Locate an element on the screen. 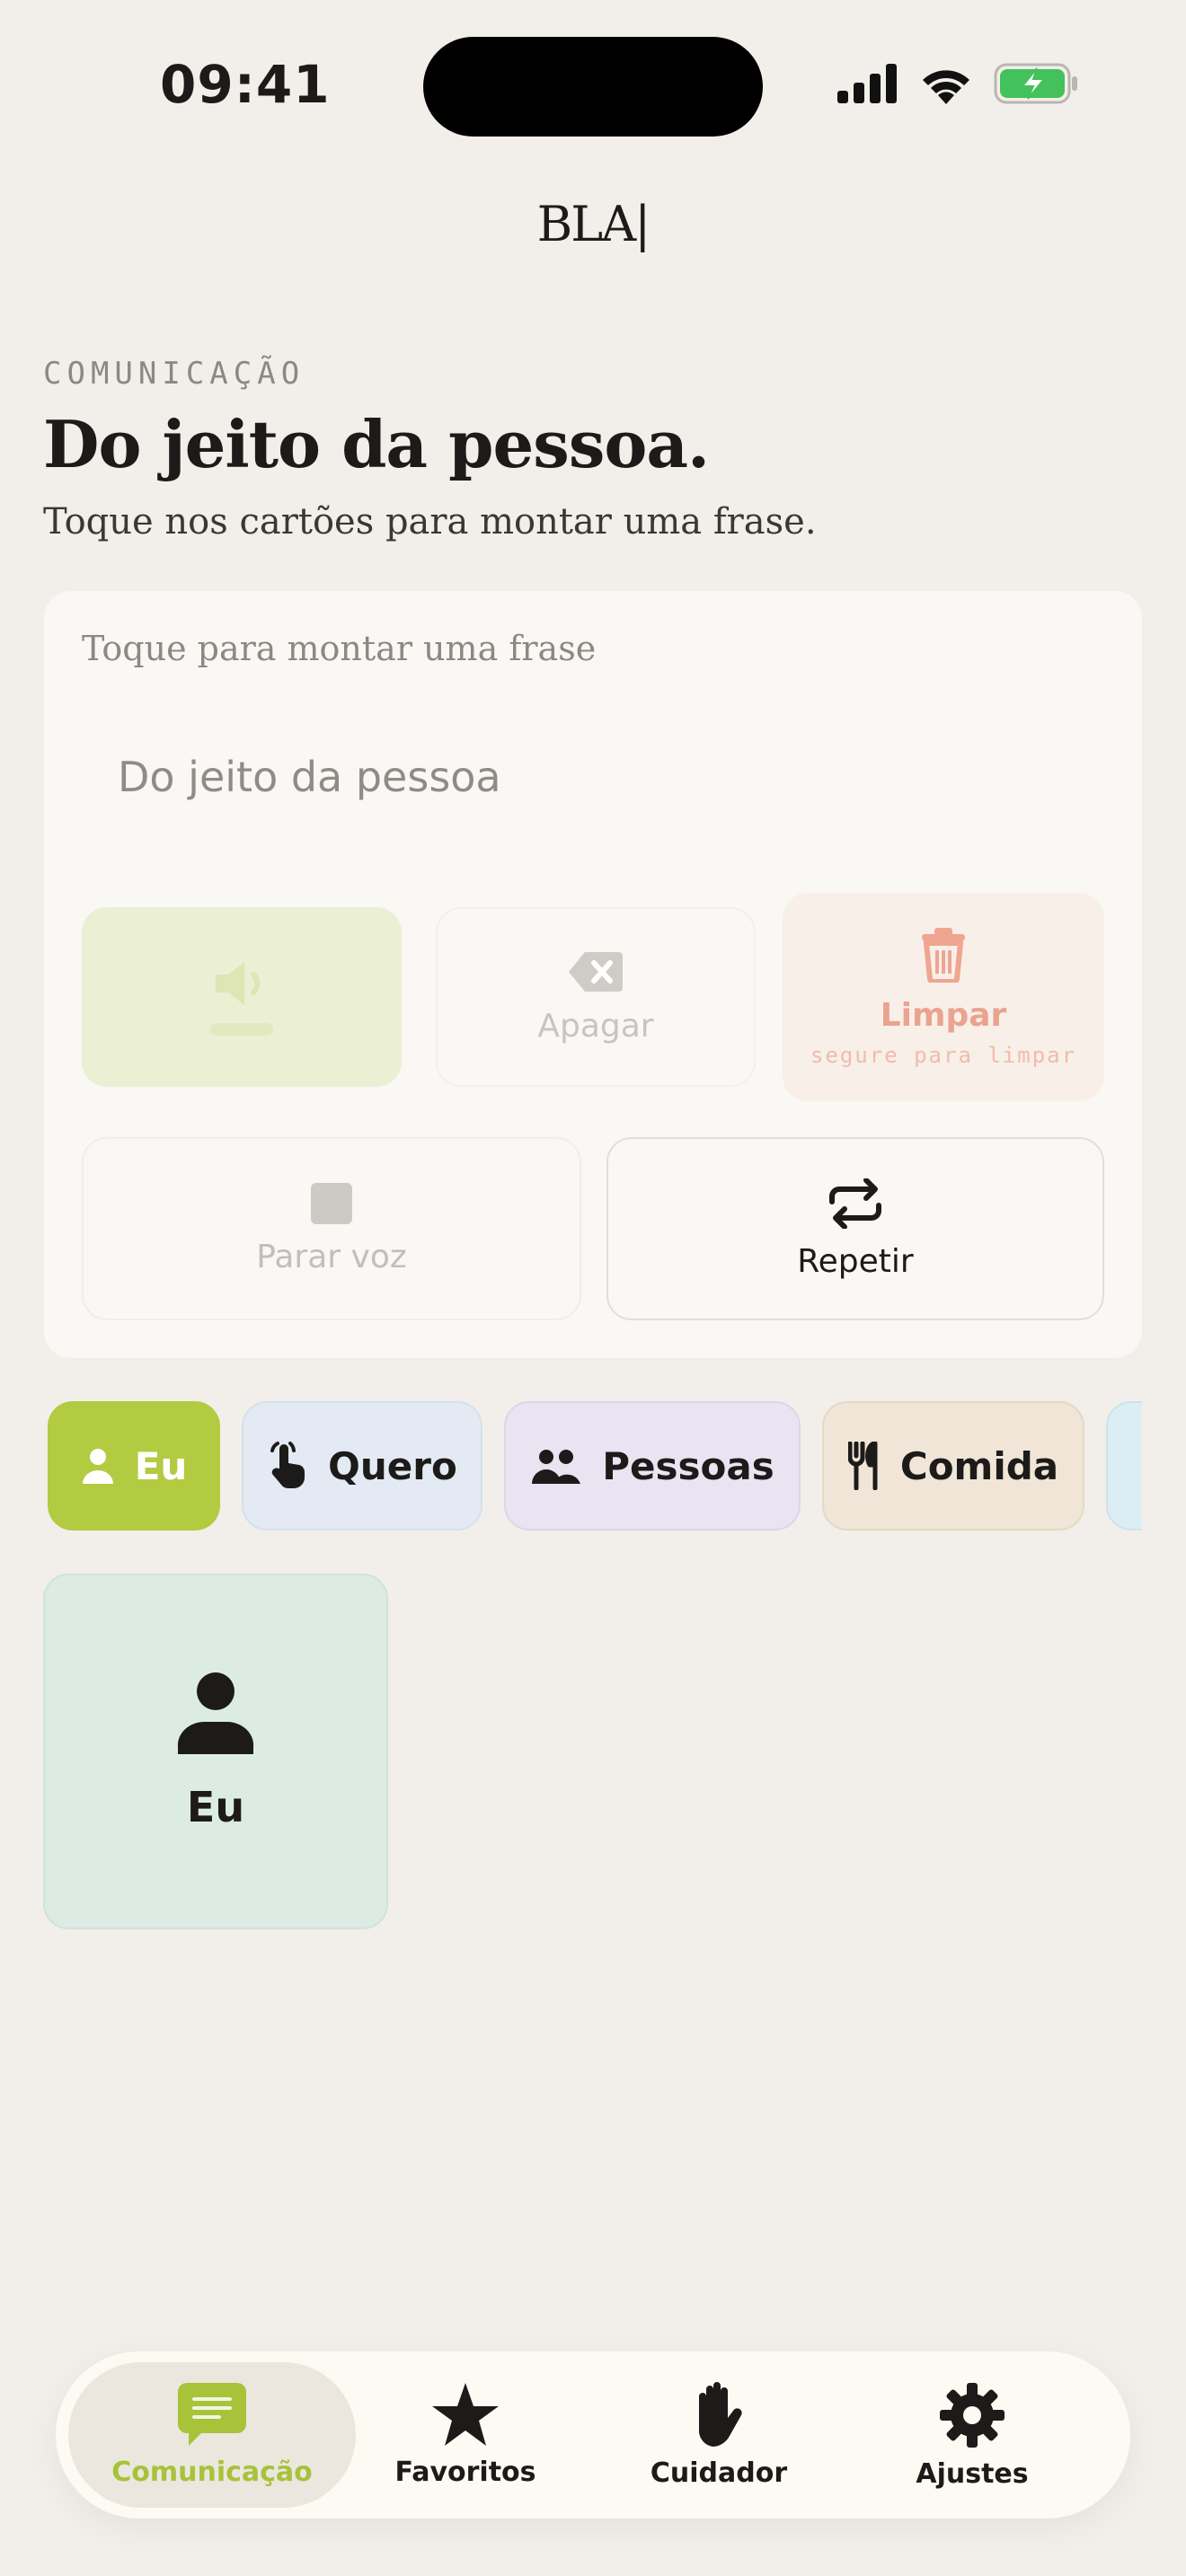 The width and height of the screenshot is (1186, 2576). category-label: Comida is located at coordinates (979, 1465).